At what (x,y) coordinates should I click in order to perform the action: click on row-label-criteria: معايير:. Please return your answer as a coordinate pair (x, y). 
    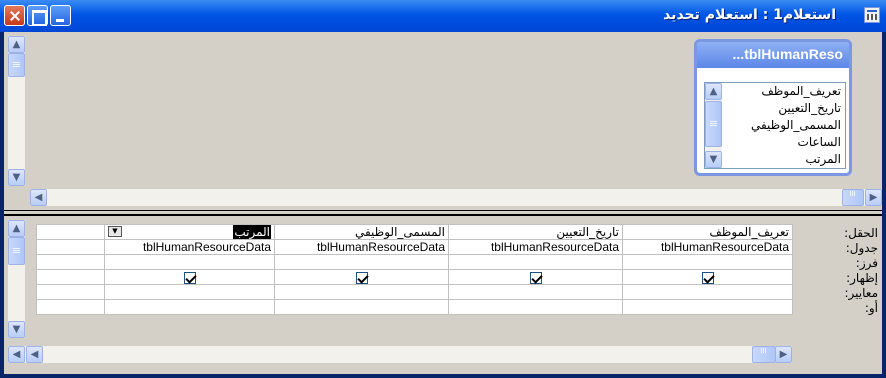
    Looking at the image, I should click on (861, 293).